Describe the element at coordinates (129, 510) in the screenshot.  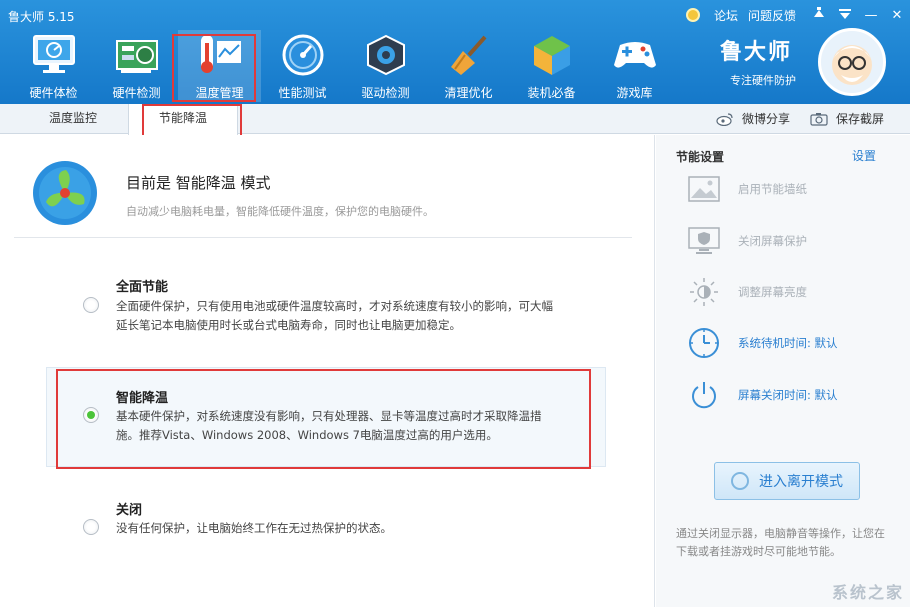
I see `option-title: 关闭` at that location.